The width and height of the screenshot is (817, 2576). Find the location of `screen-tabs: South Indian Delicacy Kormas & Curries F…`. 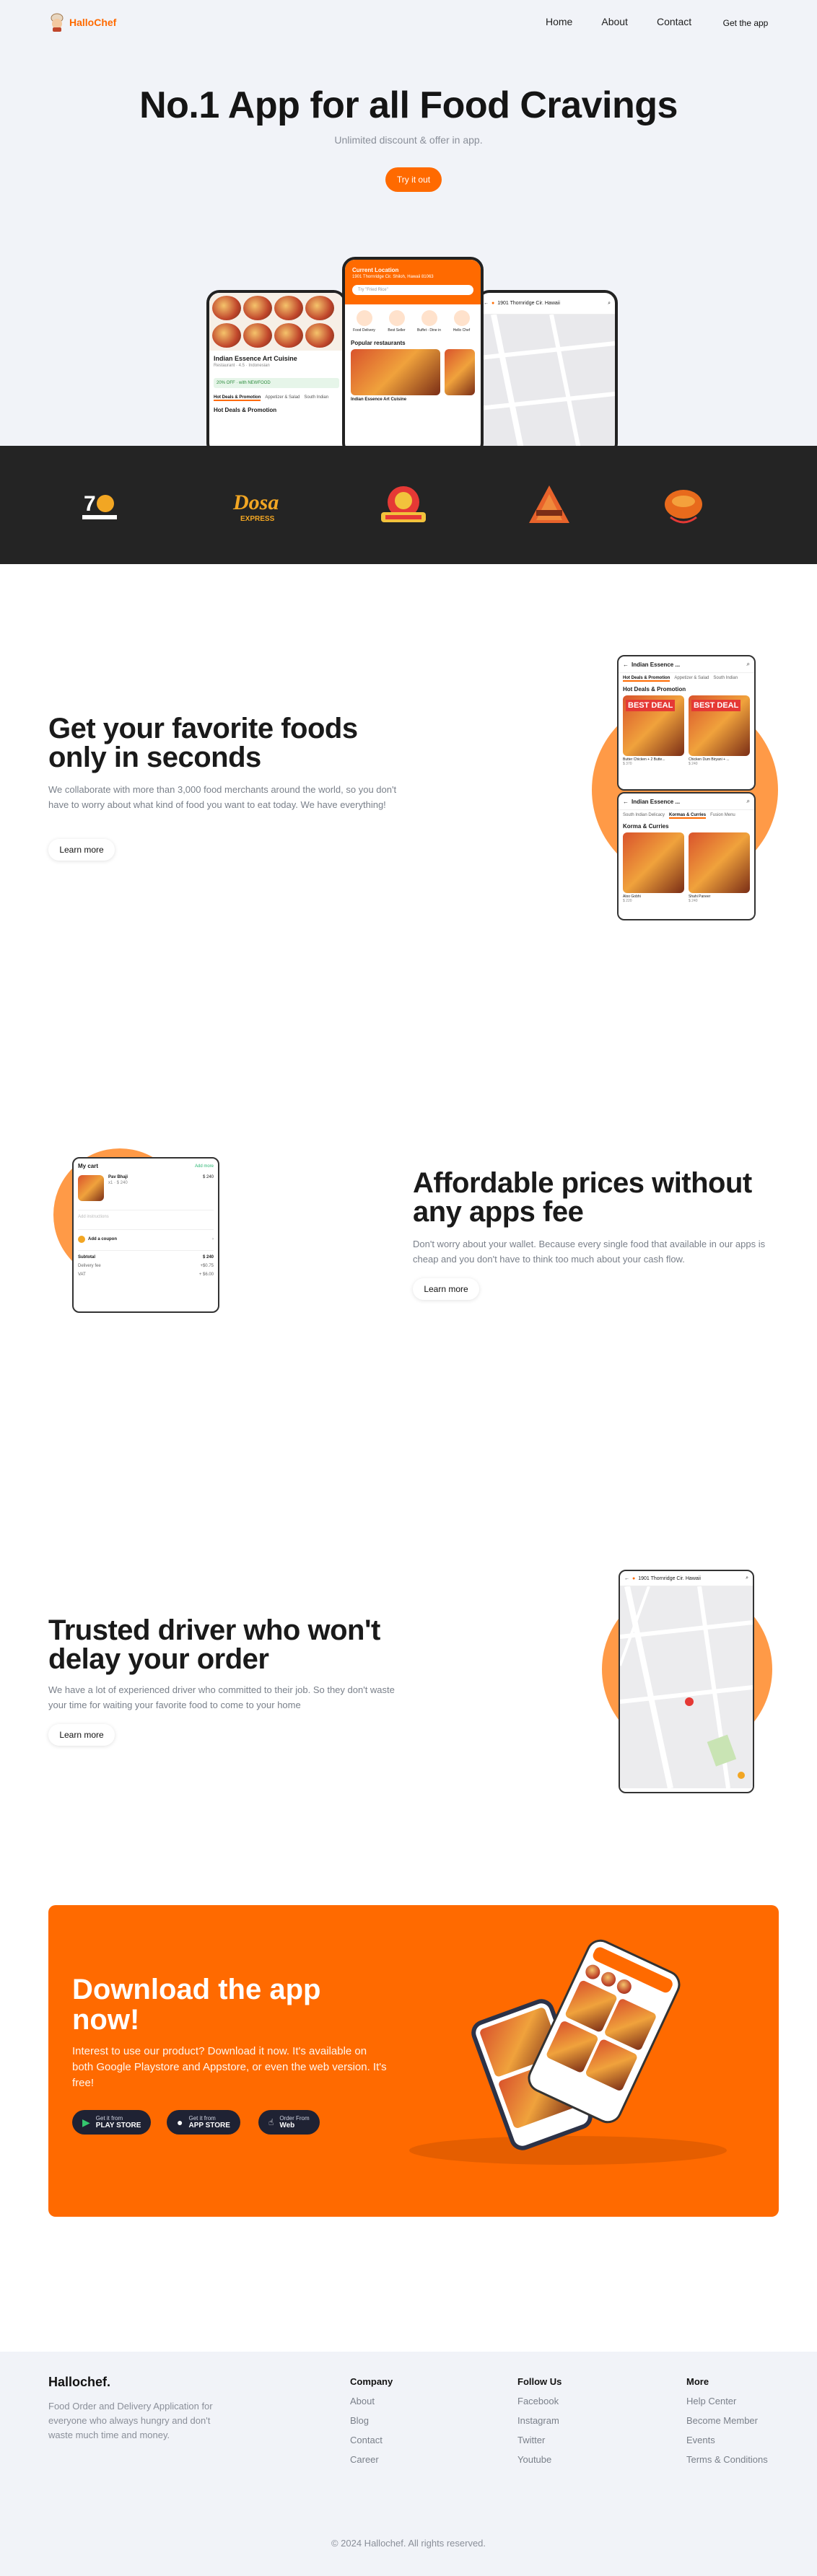

screen-tabs: South Indian Delicacy Kormas & Curries F… is located at coordinates (686, 816).